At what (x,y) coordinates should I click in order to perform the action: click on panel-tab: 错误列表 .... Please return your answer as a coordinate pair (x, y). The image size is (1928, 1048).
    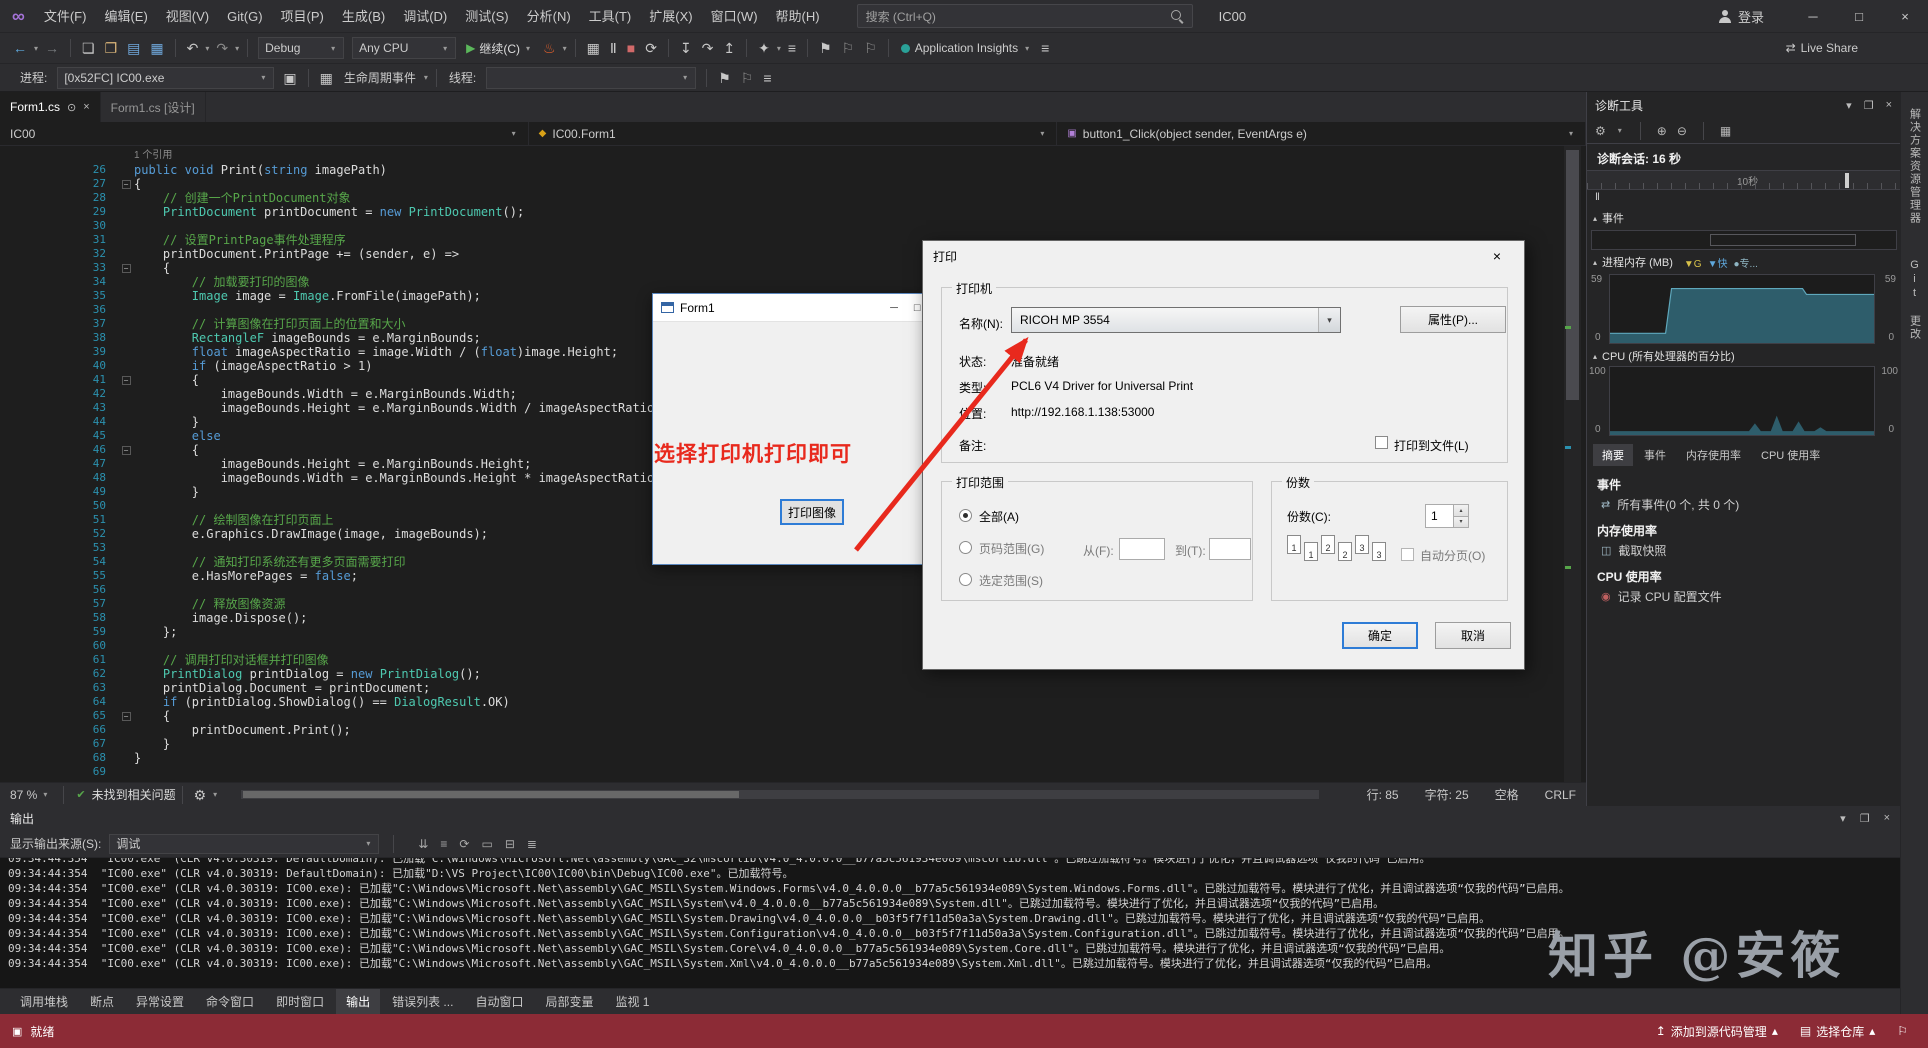
    Looking at the image, I should click on (422, 1001).